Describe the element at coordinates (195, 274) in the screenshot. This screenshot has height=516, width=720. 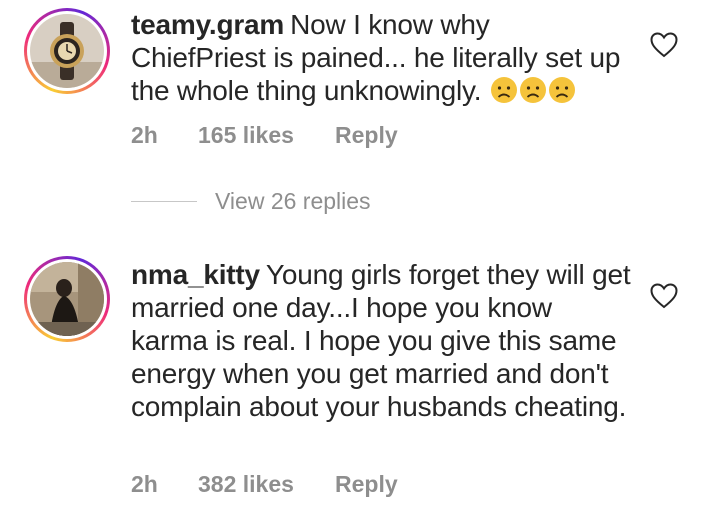
I see `comment-username: nma_kitty` at that location.